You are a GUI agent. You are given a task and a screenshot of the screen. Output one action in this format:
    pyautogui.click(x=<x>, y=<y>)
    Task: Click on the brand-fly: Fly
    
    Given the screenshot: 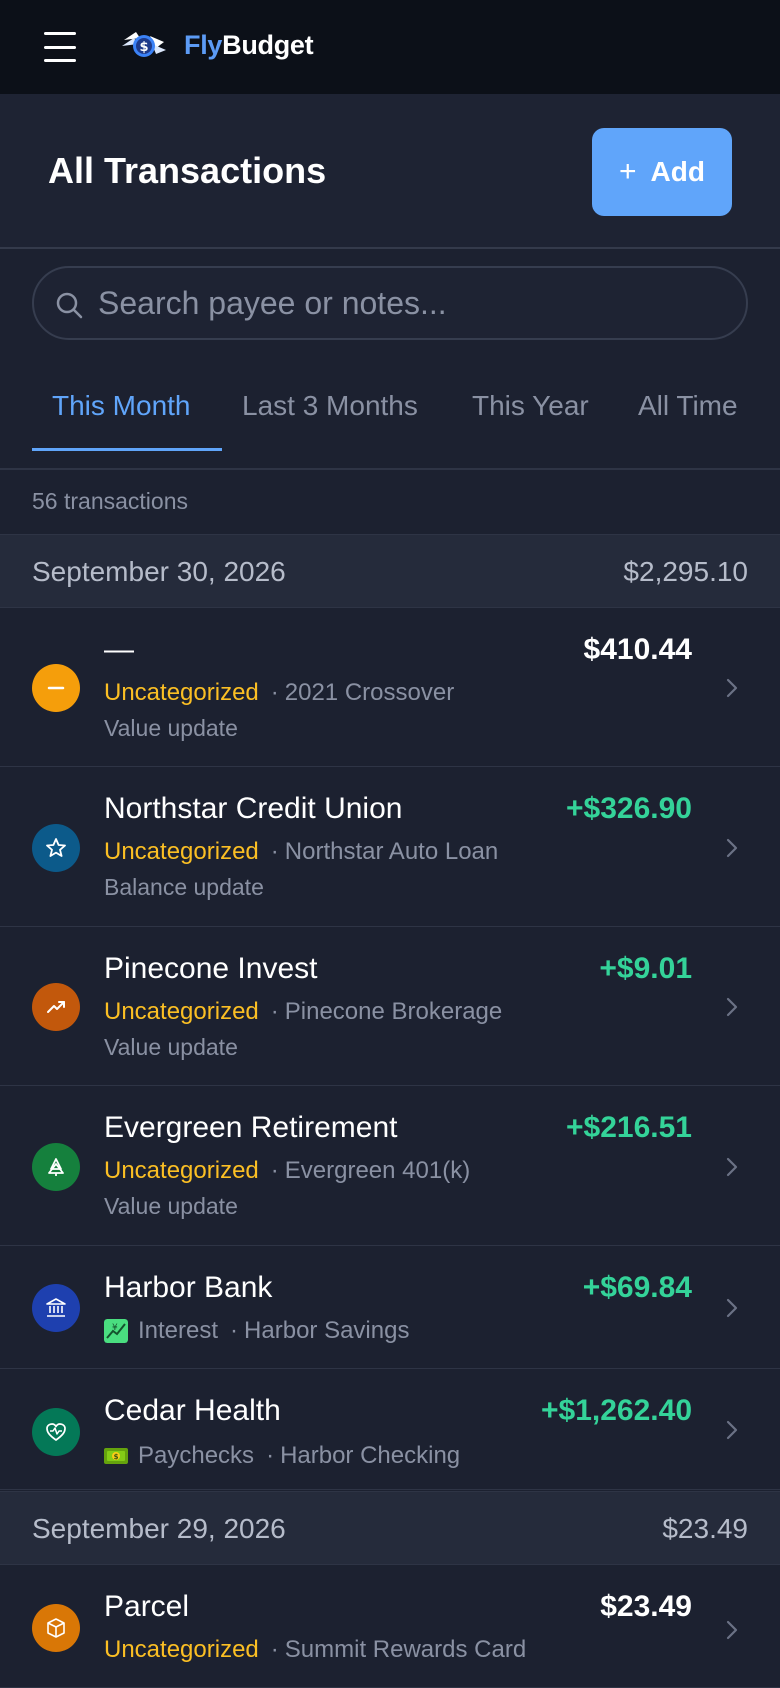 What is the action you would take?
    pyautogui.click(x=203, y=45)
    